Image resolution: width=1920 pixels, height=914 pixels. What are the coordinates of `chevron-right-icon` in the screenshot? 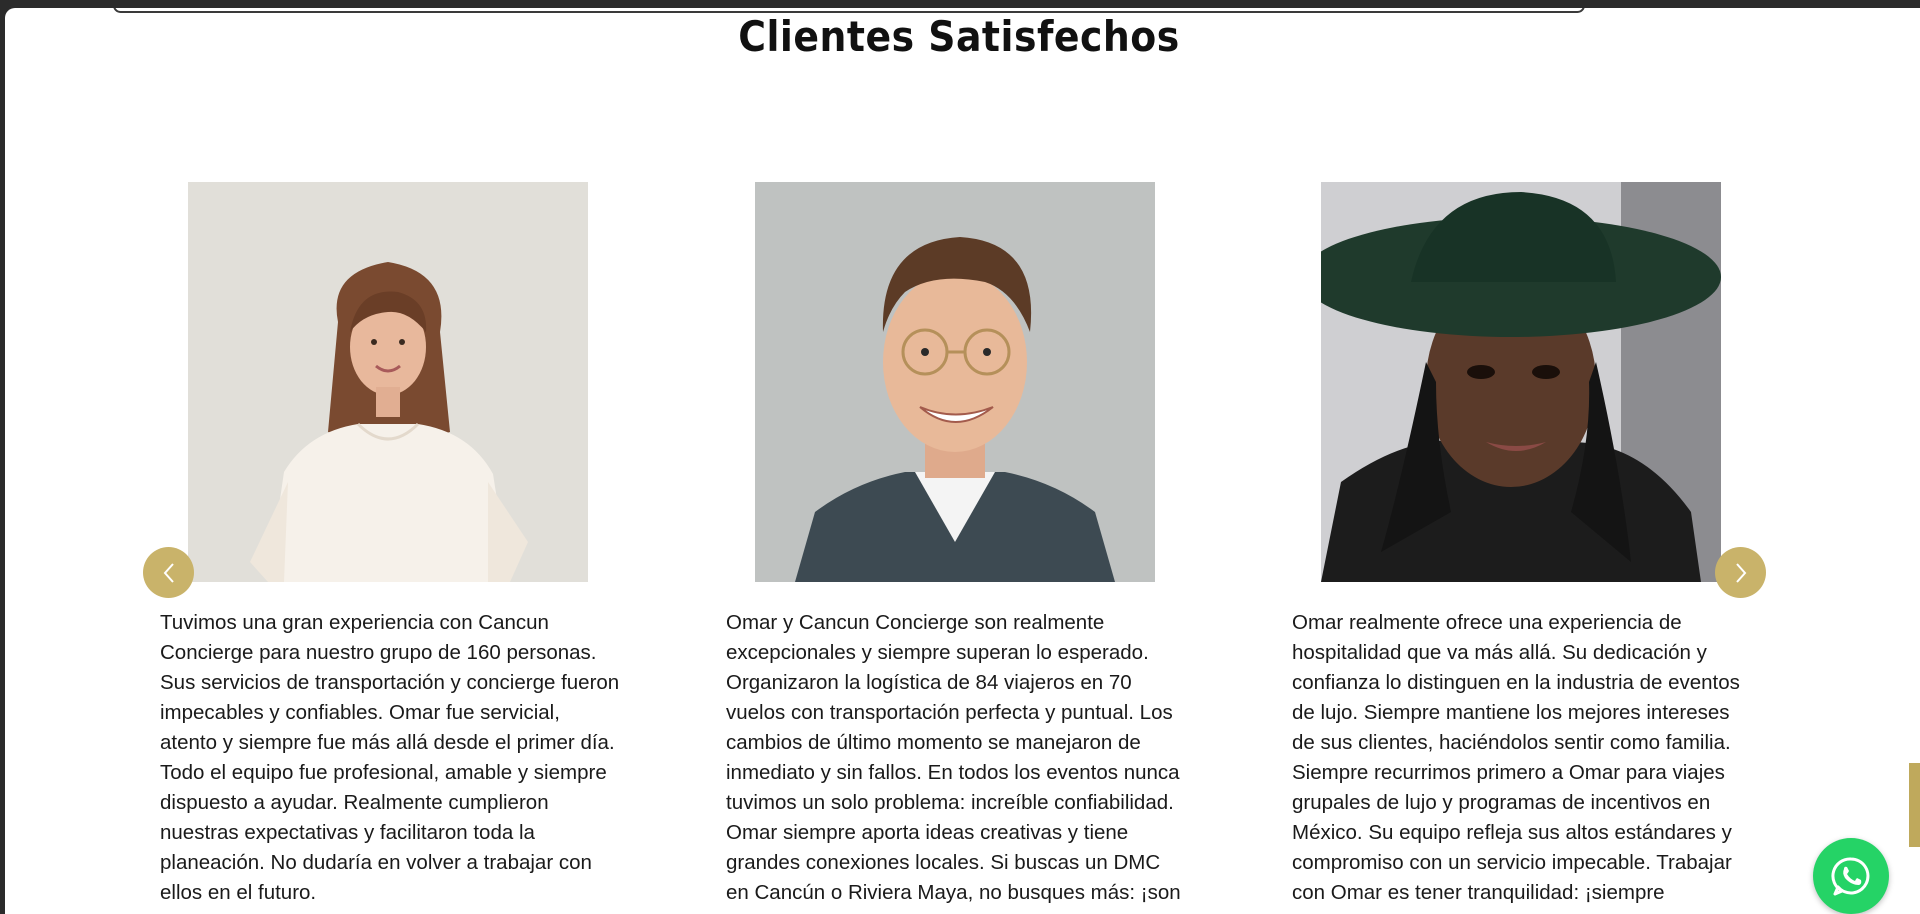 It's located at (1740, 572).